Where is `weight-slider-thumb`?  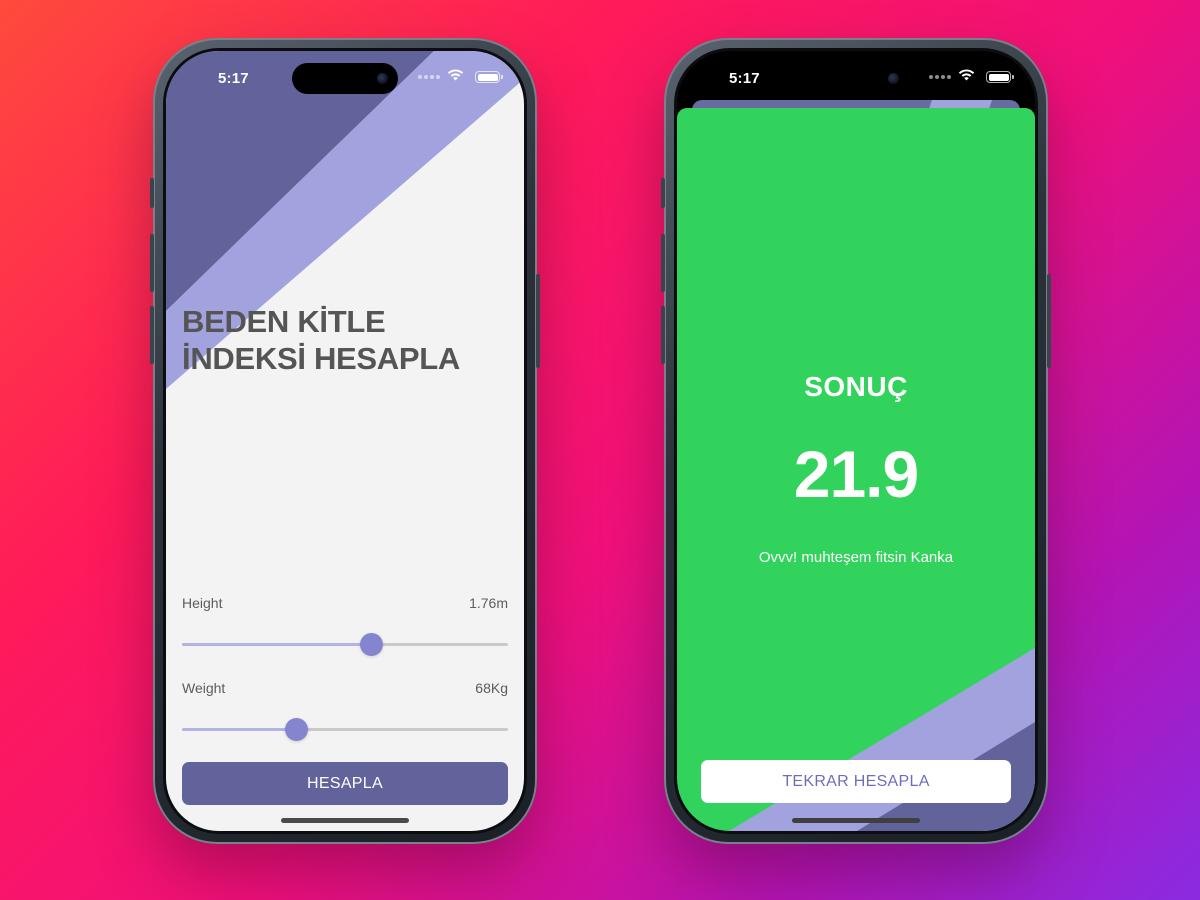 weight-slider-thumb is located at coordinates (297, 729).